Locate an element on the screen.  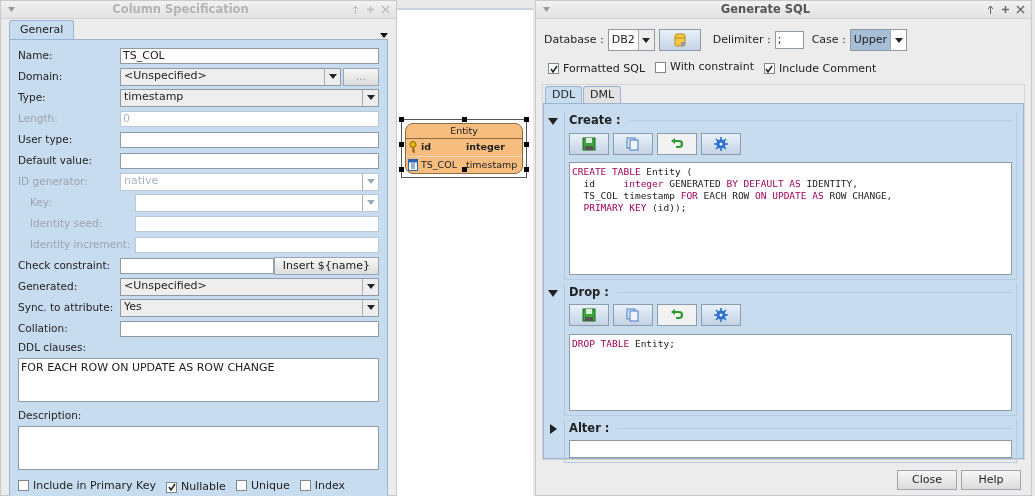
undo-icon is located at coordinates (677, 143).